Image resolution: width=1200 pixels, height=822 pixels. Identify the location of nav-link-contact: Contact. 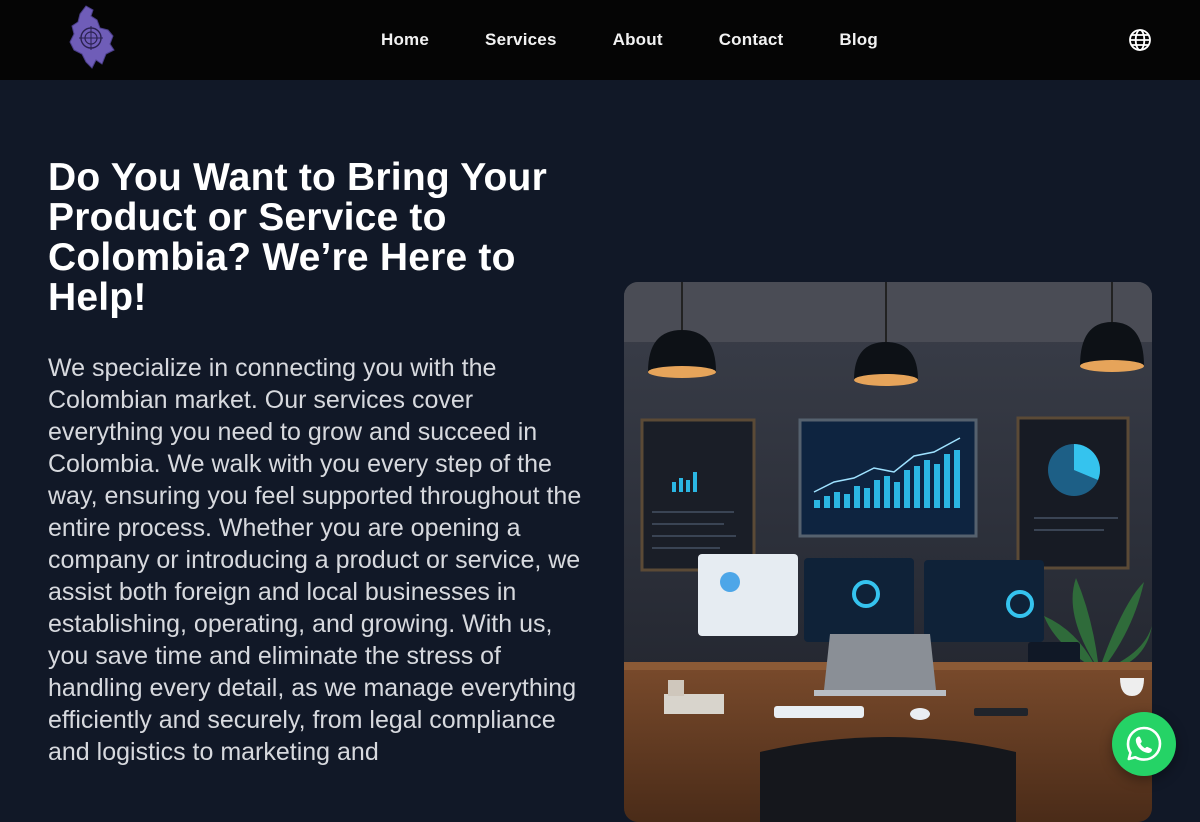
(751, 40).